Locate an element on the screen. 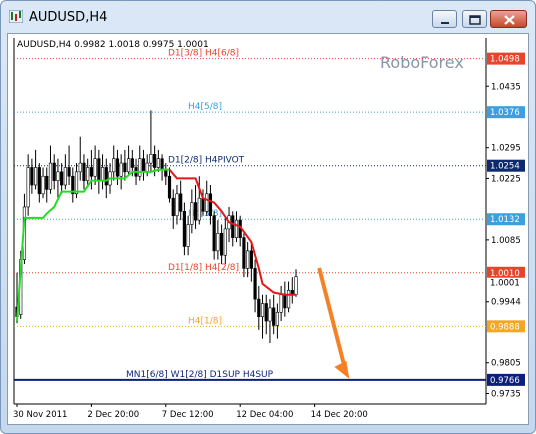 This screenshot has width=536, height=434. level-label: D1[1/8] H4[2/8] is located at coordinates (203, 268).